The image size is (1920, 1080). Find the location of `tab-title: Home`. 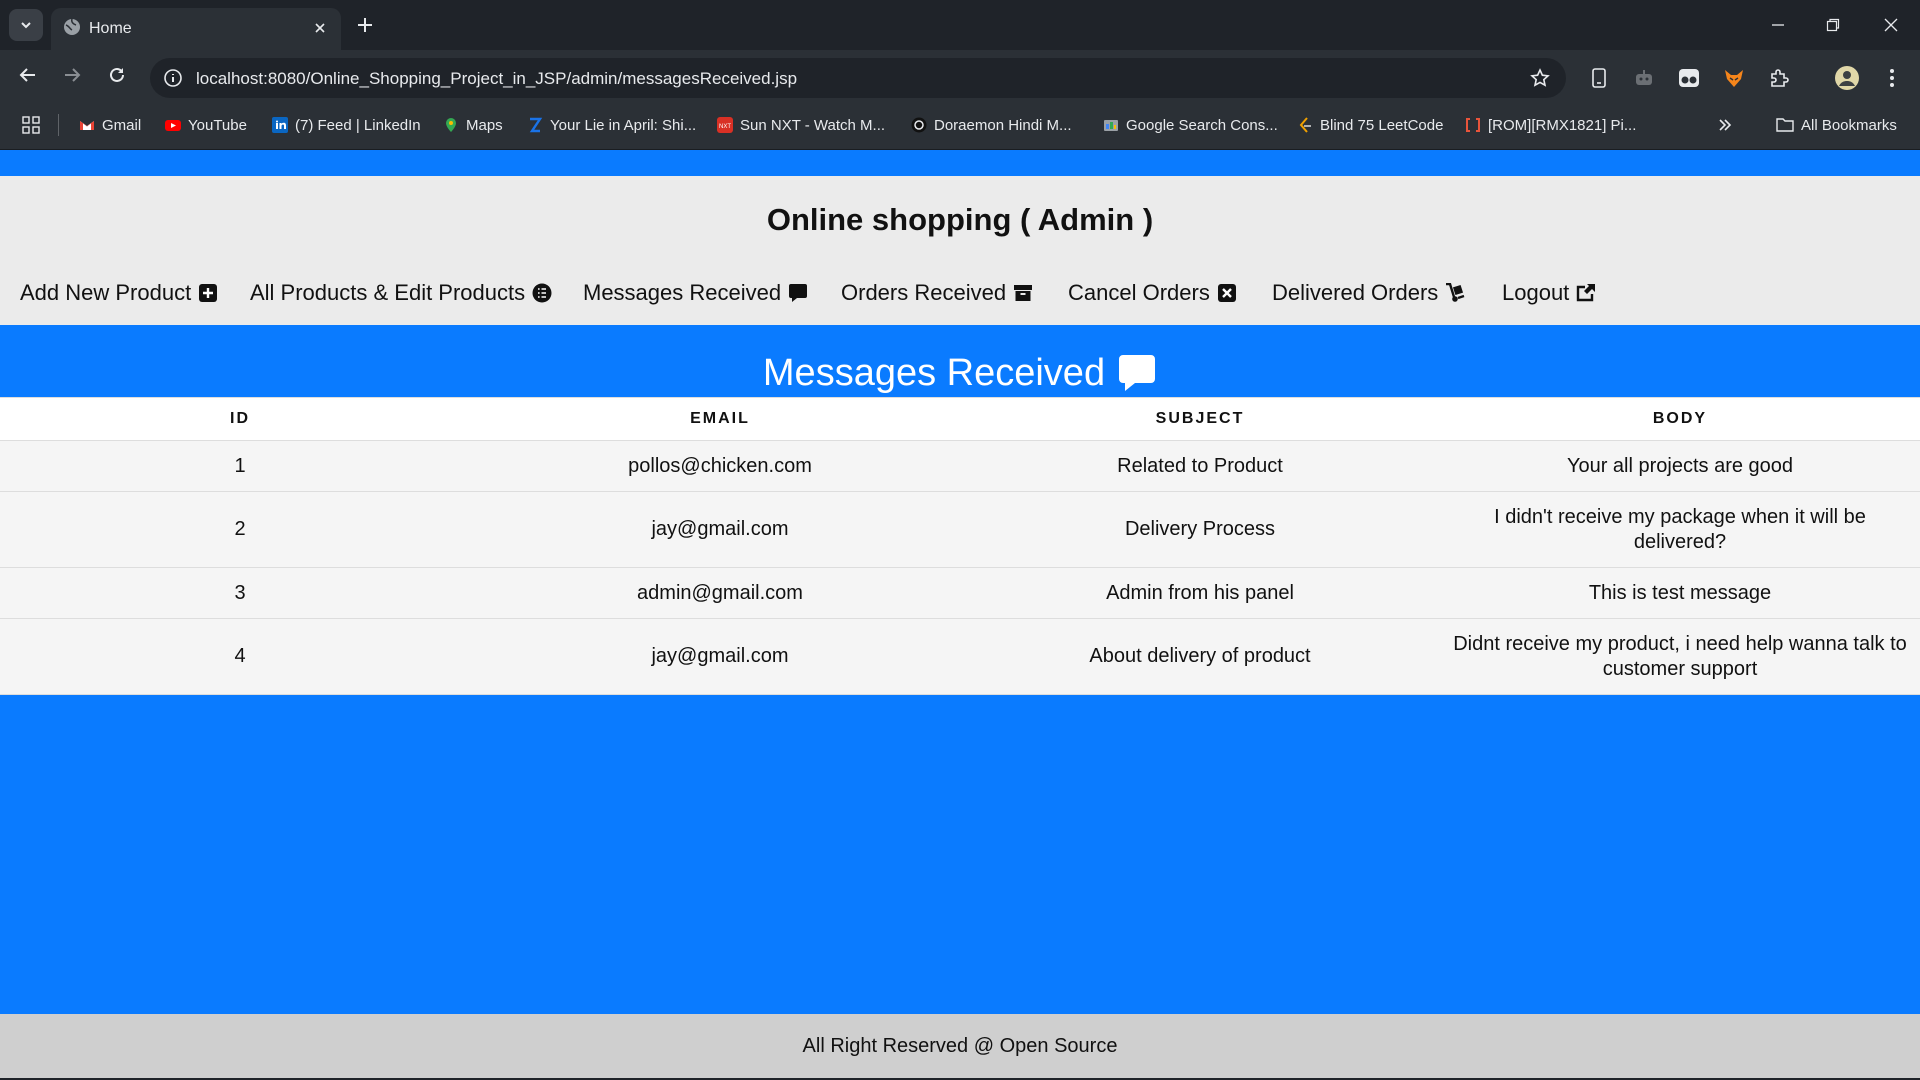

tab-title: Home is located at coordinates (110, 28).